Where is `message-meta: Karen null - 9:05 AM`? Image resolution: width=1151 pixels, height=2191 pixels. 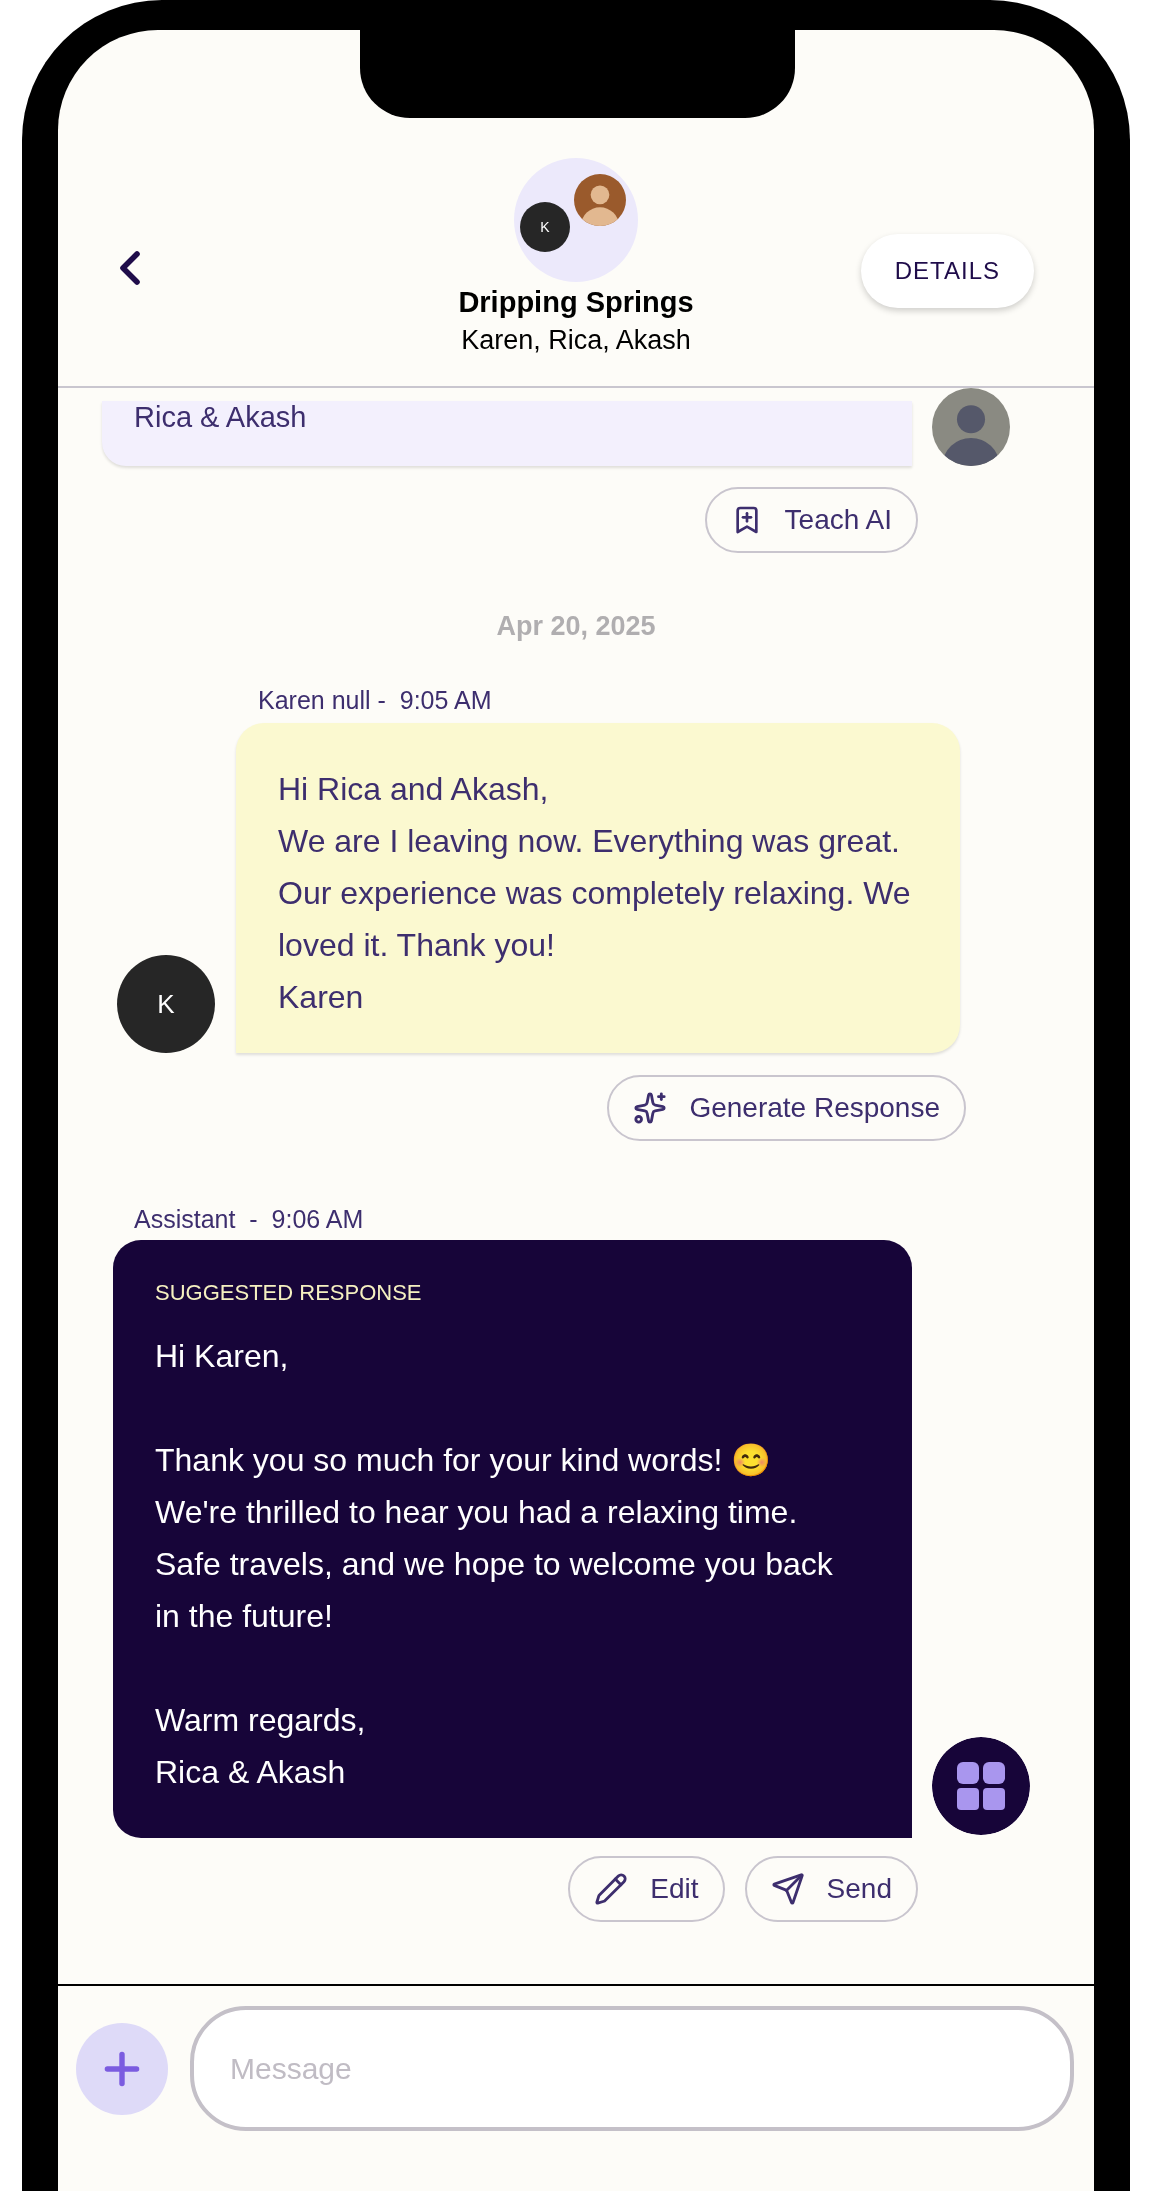
message-meta: Karen null - 9:05 AM is located at coordinates (375, 700).